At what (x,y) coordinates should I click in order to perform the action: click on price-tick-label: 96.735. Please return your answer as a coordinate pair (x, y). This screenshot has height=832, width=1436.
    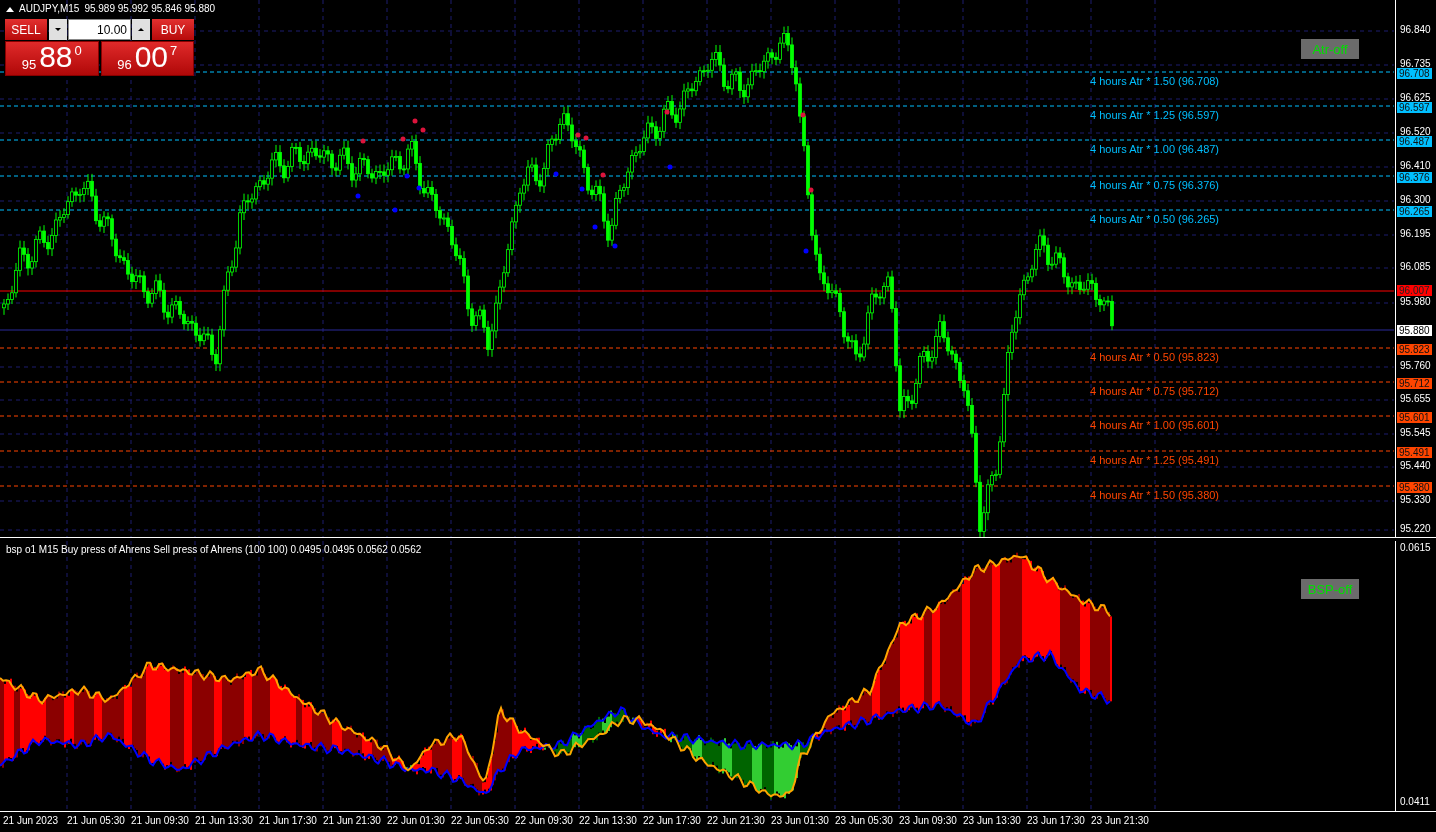
    Looking at the image, I should click on (1415, 64).